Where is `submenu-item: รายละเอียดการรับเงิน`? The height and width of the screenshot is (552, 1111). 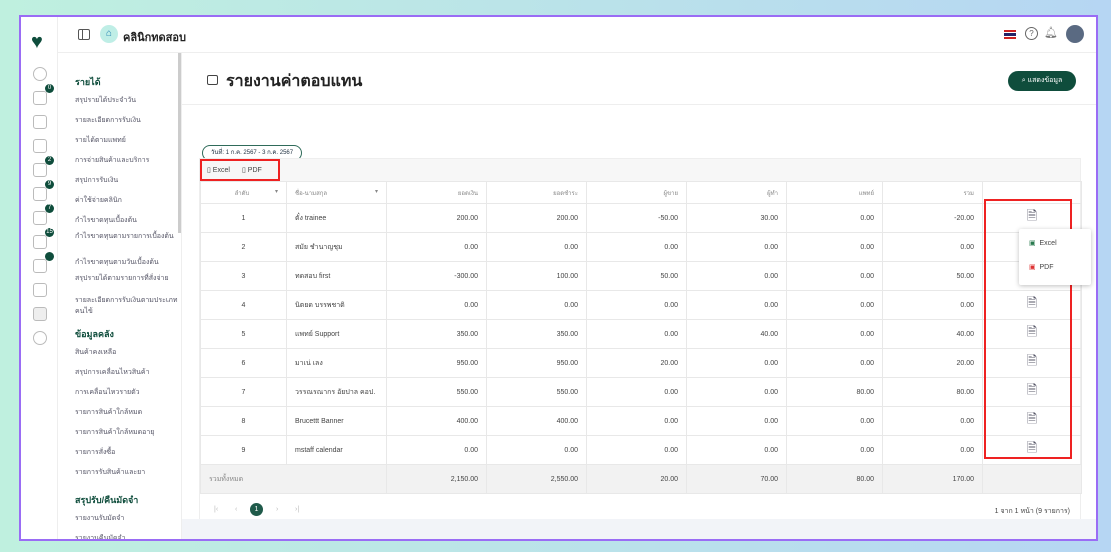 submenu-item: รายละเอียดการรับเงิน is located at coordinates (128, 121).